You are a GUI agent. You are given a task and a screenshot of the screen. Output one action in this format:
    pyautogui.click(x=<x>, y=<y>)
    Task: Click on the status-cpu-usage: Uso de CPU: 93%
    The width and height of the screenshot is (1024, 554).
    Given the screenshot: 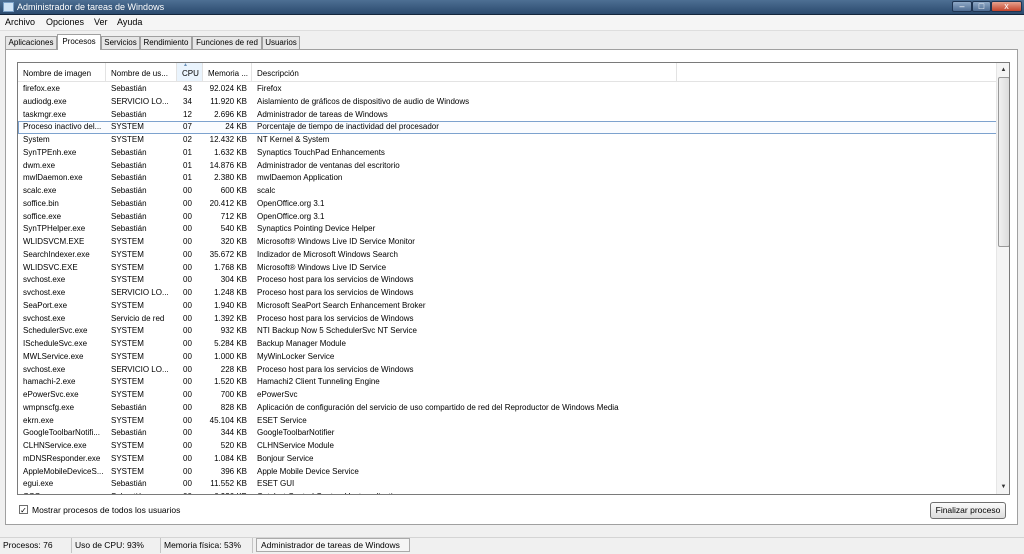 What is the action you would take?
    pyautogui.click(x=116, y=545)
    